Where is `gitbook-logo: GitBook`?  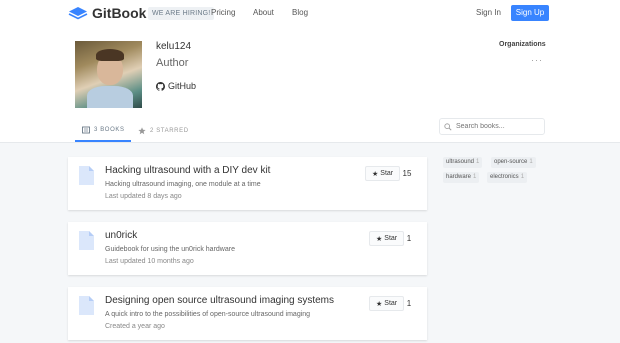 gitbook-logo: GitBook is located at coordinates (107, 13).